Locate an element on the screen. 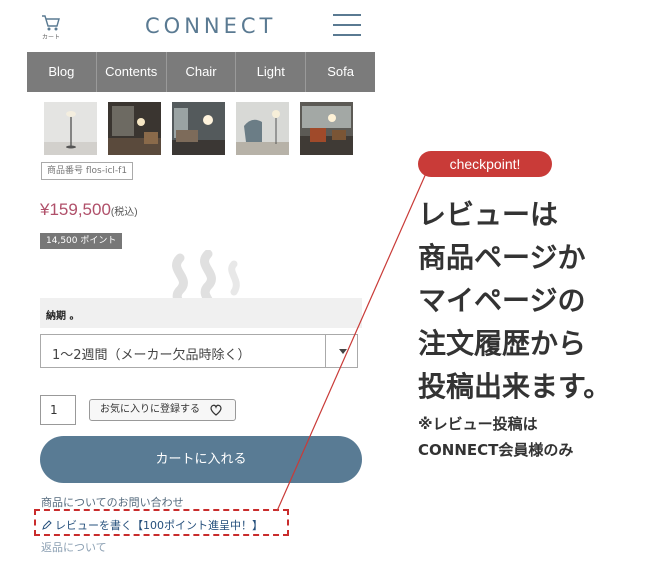 This screenshot has width=650, height=568. delivery-period-label: 納期 。 is located at coordinates (63, 316).